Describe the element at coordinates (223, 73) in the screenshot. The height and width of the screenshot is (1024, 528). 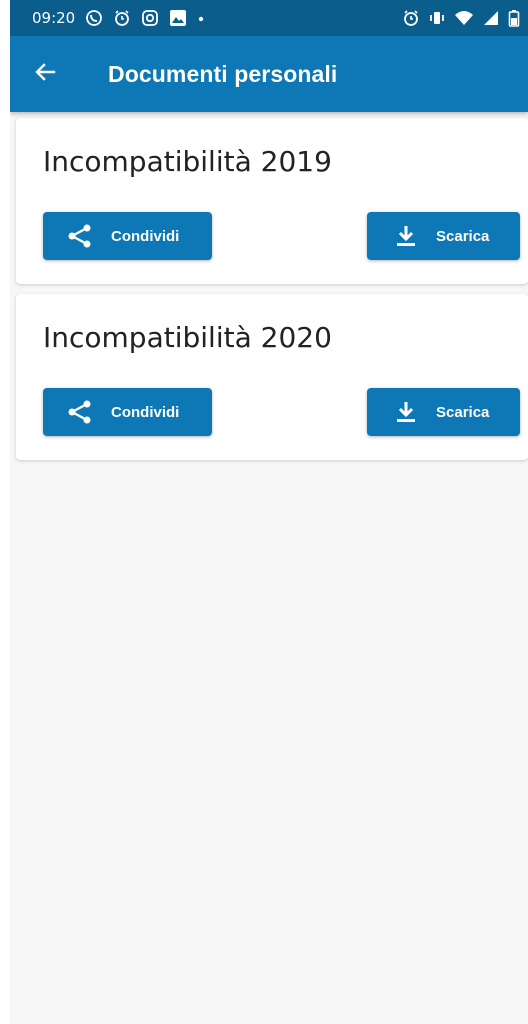
I see `page-title: Documenti personali` at that location.